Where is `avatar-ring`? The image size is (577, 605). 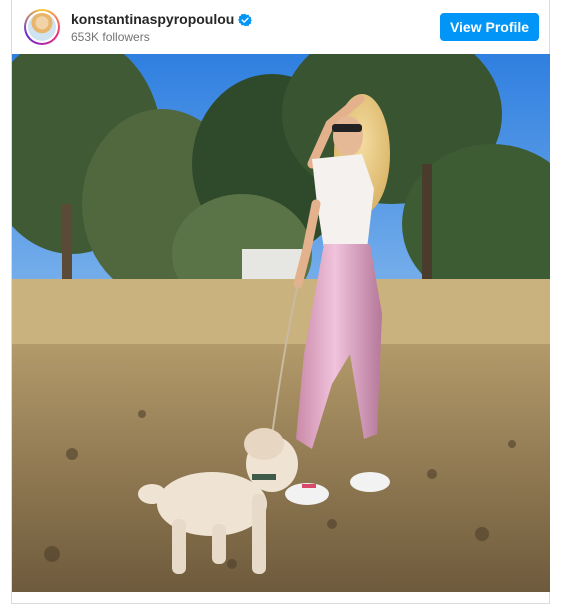
avatar-ring is located at coordinates (42, 27).